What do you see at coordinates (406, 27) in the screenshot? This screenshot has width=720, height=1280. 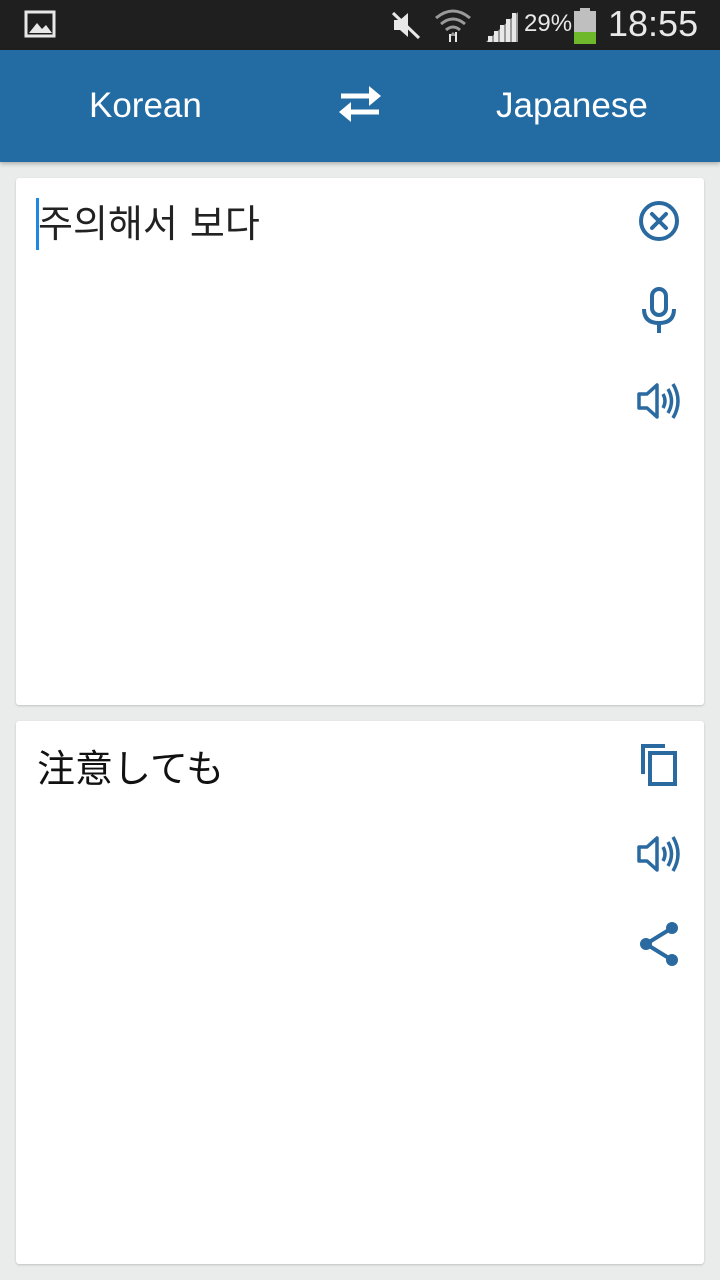 I see `mute-icon` at bounding box center [406, 27].